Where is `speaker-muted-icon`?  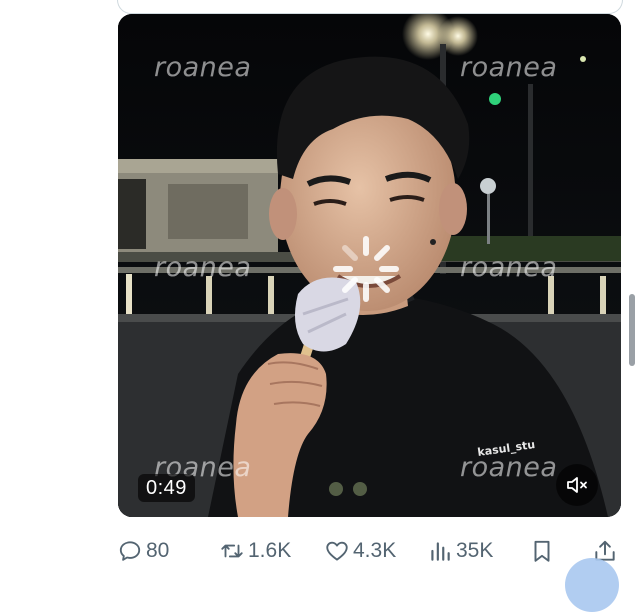
speaker-muted-icon is located at coordinates (577, 485).